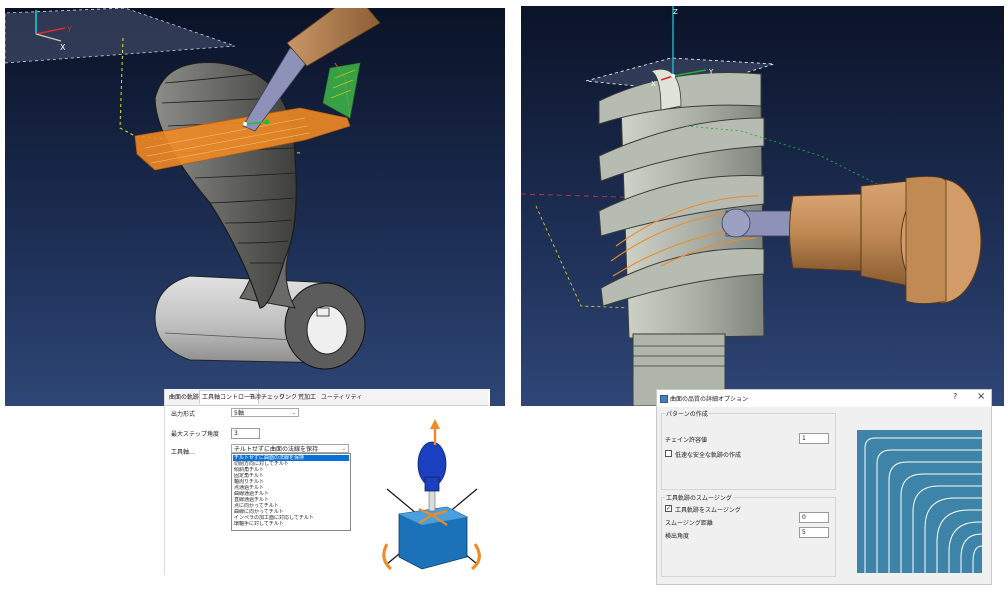  Describe the element at coordinates (814, 438) in the screenshot. I see `chain-tolerance-input: 1` at that location.